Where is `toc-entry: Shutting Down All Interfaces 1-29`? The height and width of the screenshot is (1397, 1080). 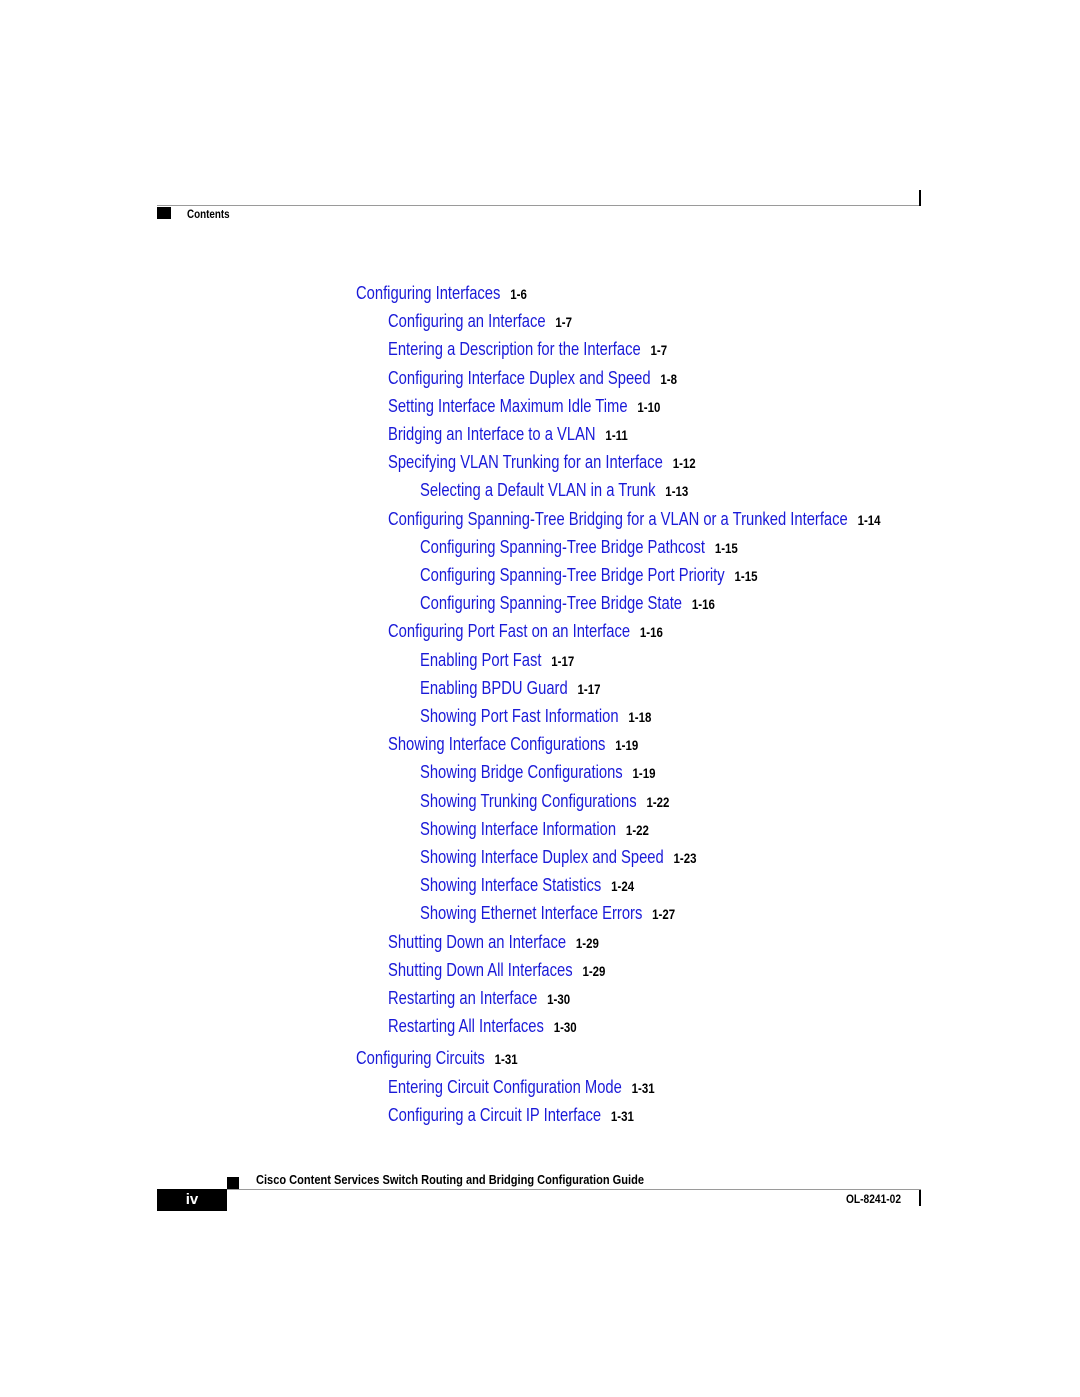 toc-entry: Shutting Down All Interfaces 1-29 is located at coordinates (496, 970).